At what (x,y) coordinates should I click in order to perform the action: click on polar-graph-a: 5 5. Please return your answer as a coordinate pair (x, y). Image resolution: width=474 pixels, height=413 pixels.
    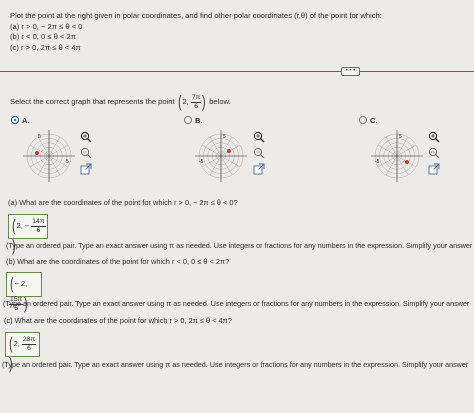
    Looking at the image, I should click on (49, 156).